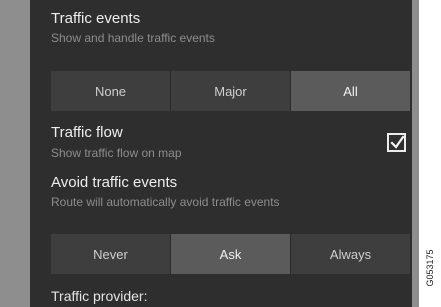 The height and width of the screenshot is (307, 441). I want to click on traffic-events-segmented-control: None Major All, so click(230, 91).